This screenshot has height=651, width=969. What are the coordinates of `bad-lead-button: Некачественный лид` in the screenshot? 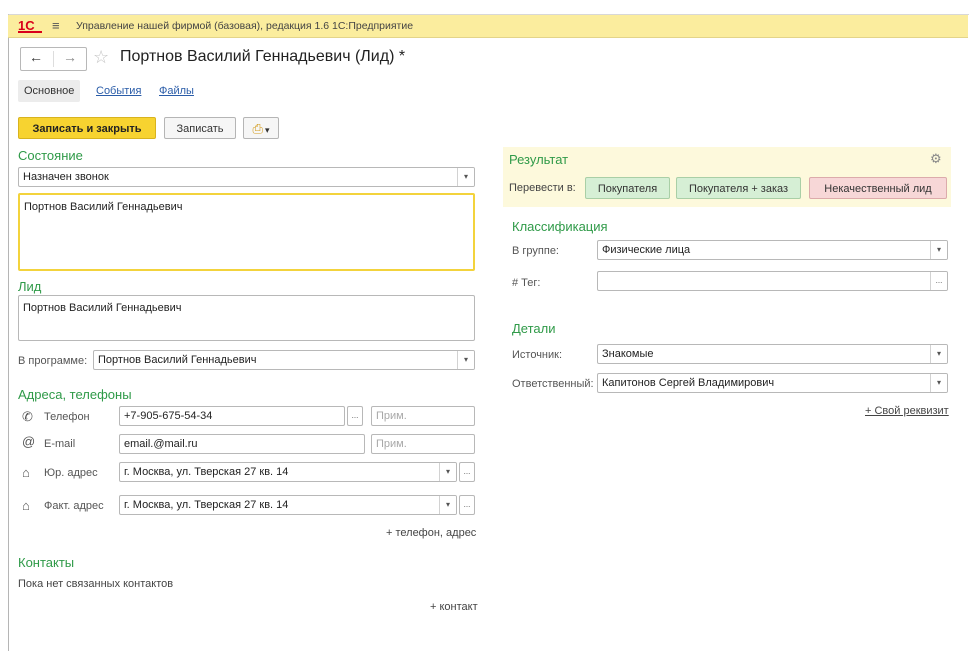 It's located at (878, 188).